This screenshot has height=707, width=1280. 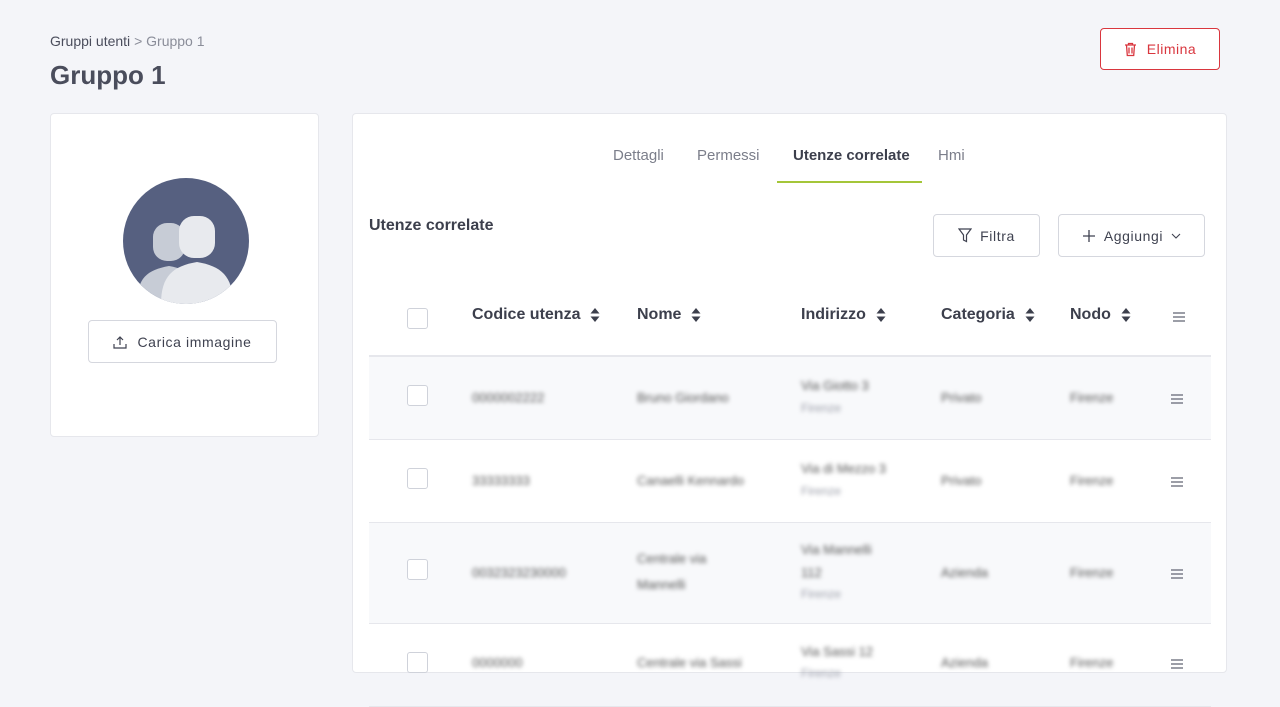 I want to click on breadcrumb-parent-link: Gruppi utenti, so click(x=90, y=41).